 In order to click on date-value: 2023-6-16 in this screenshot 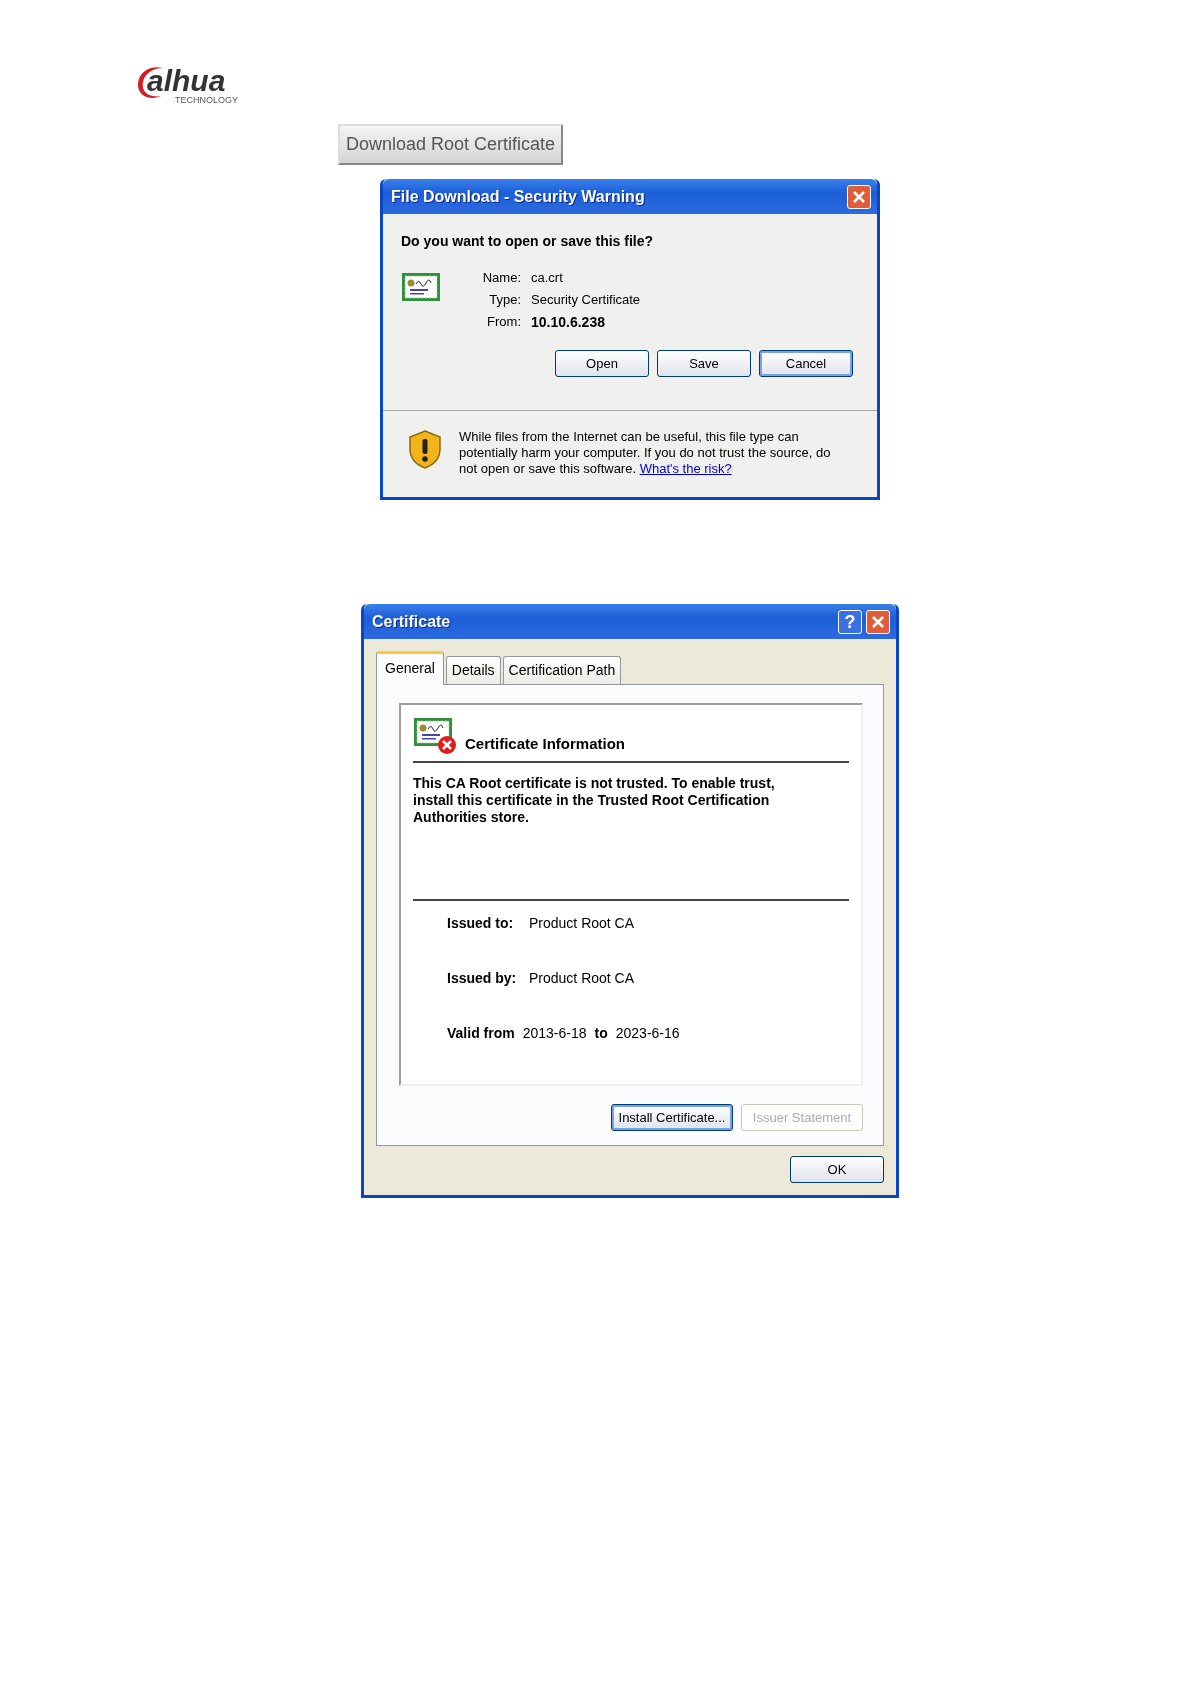, I will do `click(647, 1033)`.